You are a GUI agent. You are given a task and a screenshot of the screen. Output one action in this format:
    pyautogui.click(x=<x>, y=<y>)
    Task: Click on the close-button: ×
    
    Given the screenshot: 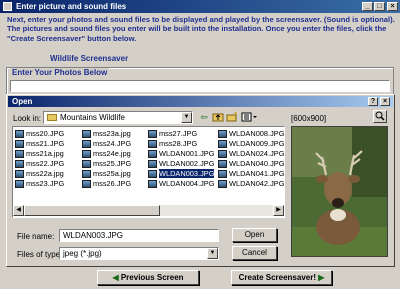 What is the action you would take?
    pyautogui.click(x=392, y=6)
    